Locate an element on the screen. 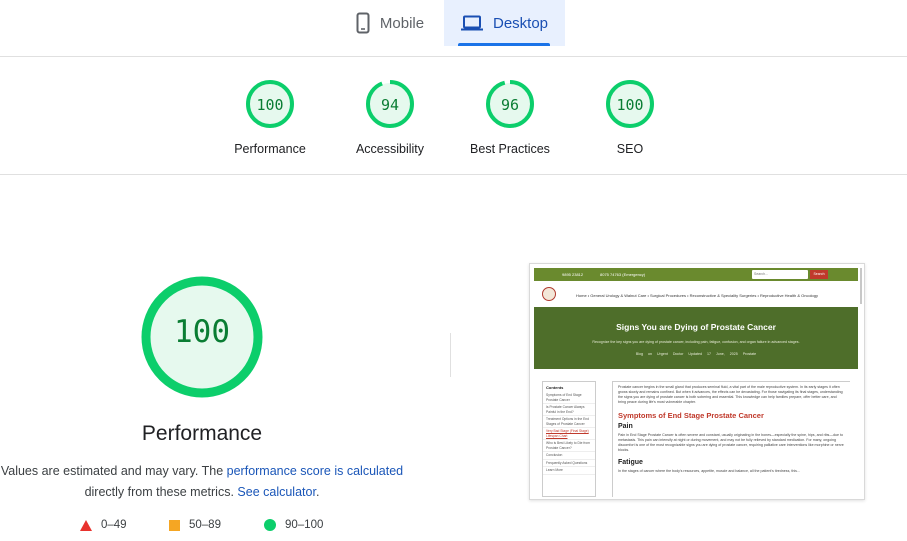 This screenshot has width=907, height=541. gauge-label: Accessibility is located at coordinates (390, 149).